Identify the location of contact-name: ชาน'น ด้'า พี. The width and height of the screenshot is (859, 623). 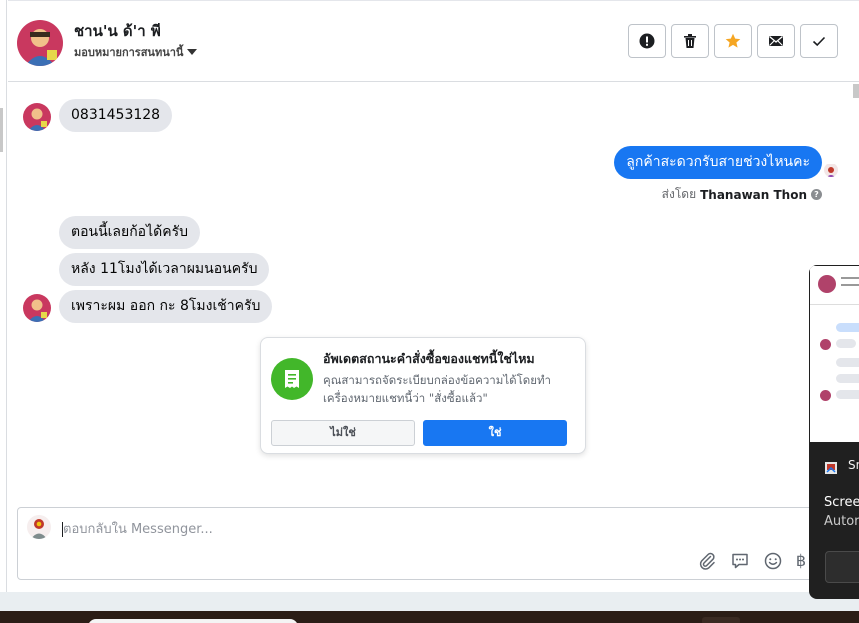
(117, 31).